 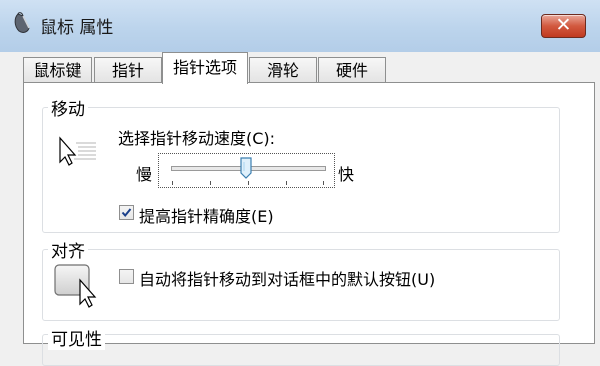 I want to click on tab-label: 滑轮, so click(x=282, y=70).